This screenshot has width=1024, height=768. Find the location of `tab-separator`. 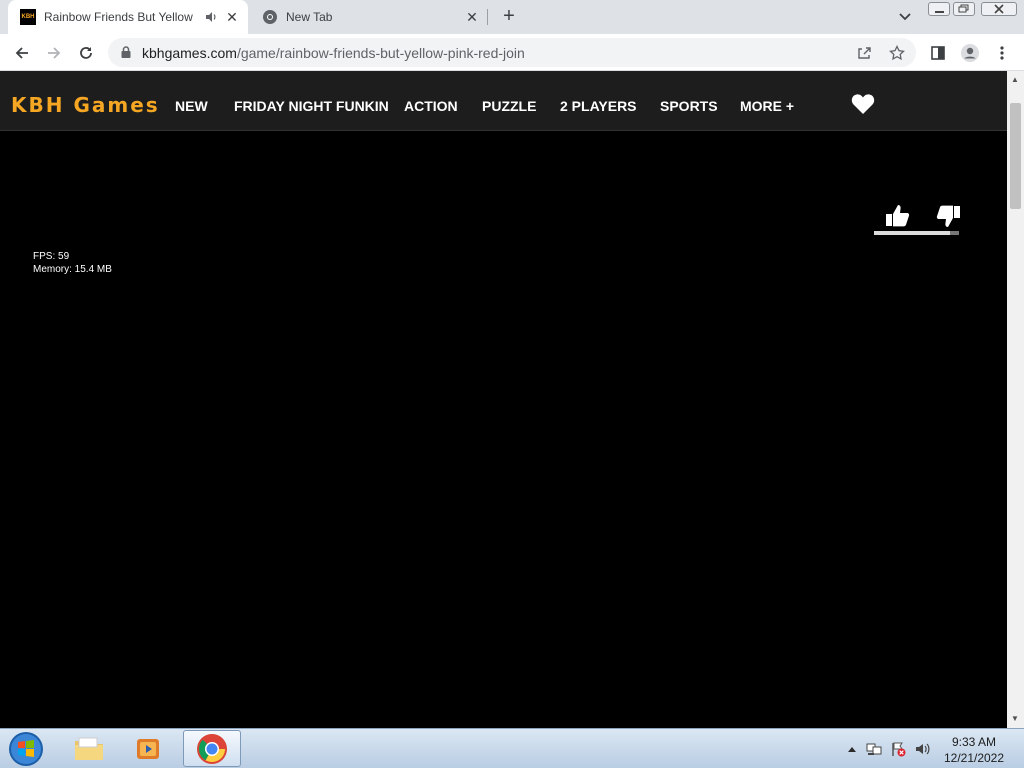

tab-separator is located at coordinates (487, 17).